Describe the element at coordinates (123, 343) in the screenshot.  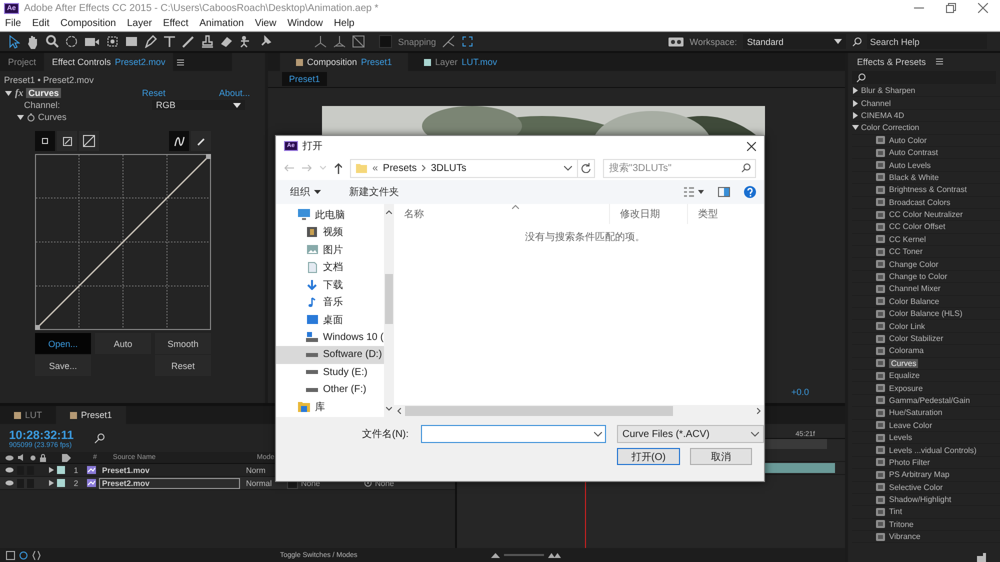
I see `curve-button: Auto` at that location.